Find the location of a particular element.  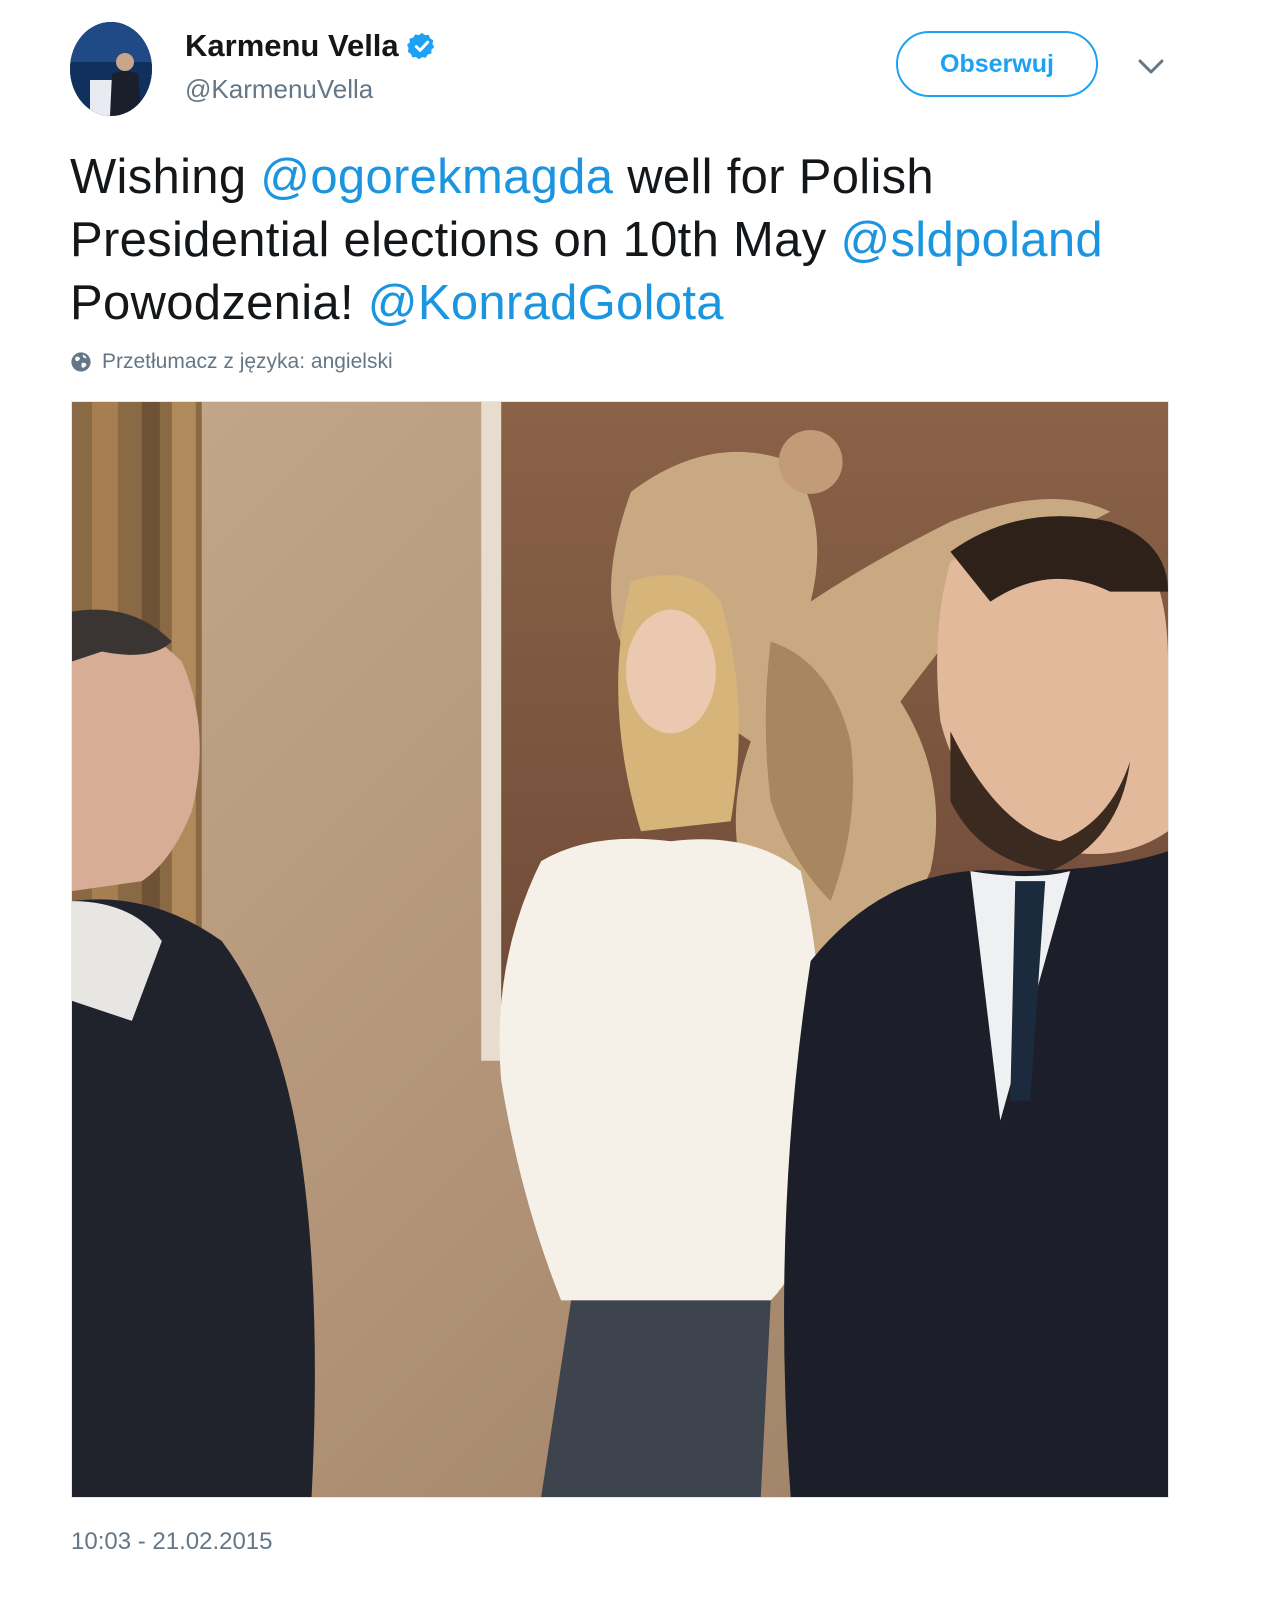

mention-link: @ogorekmagda is located at coordinates (436, 177).